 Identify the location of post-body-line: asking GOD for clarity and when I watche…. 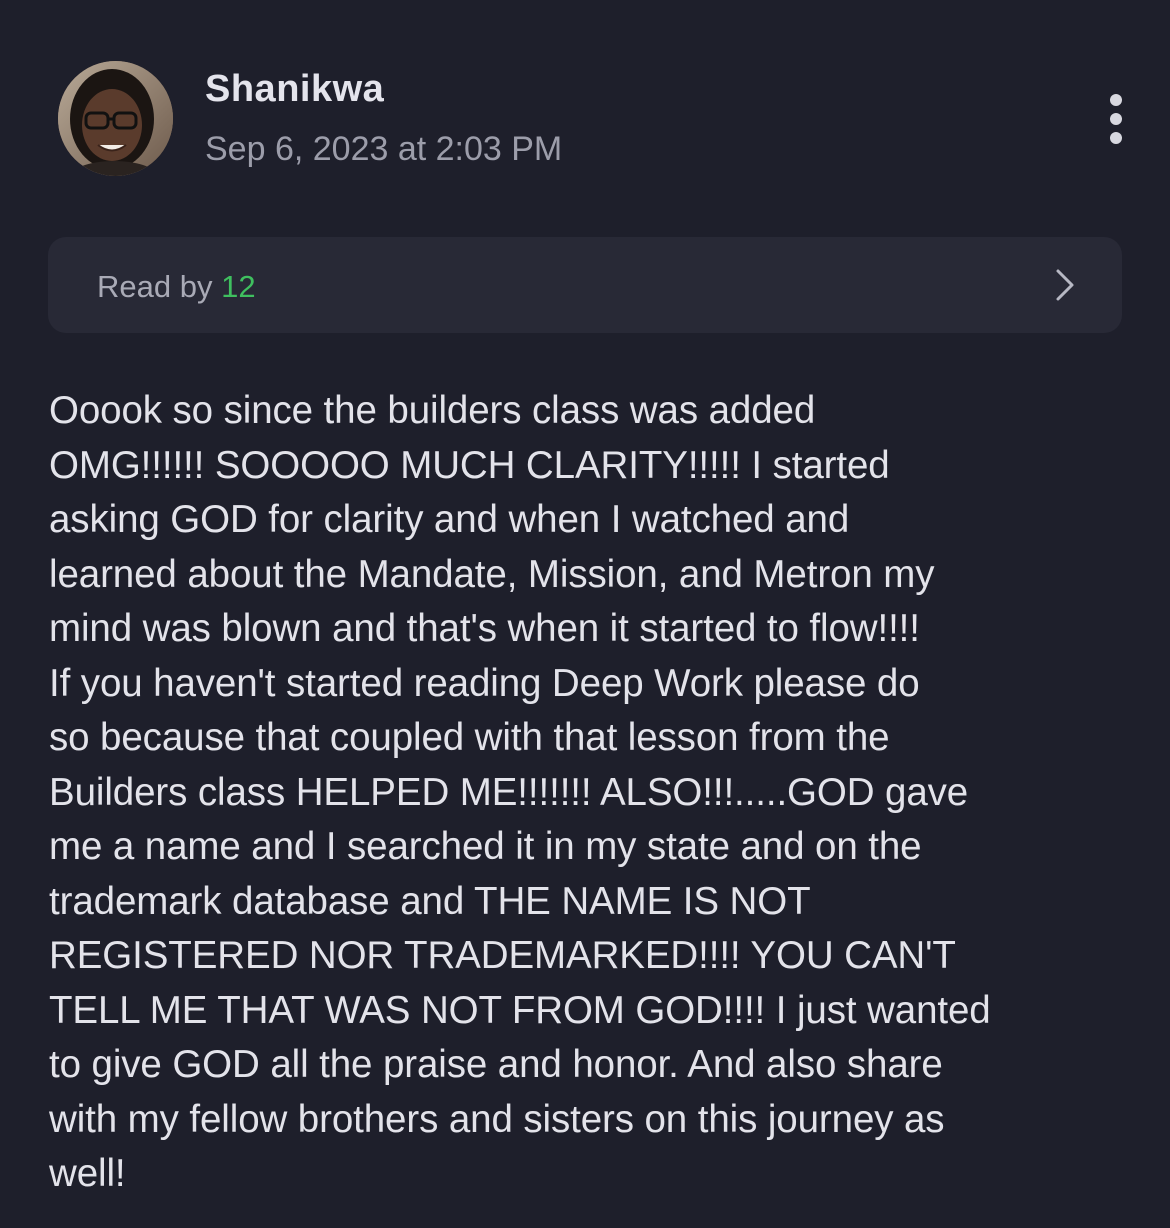
(449, 519).